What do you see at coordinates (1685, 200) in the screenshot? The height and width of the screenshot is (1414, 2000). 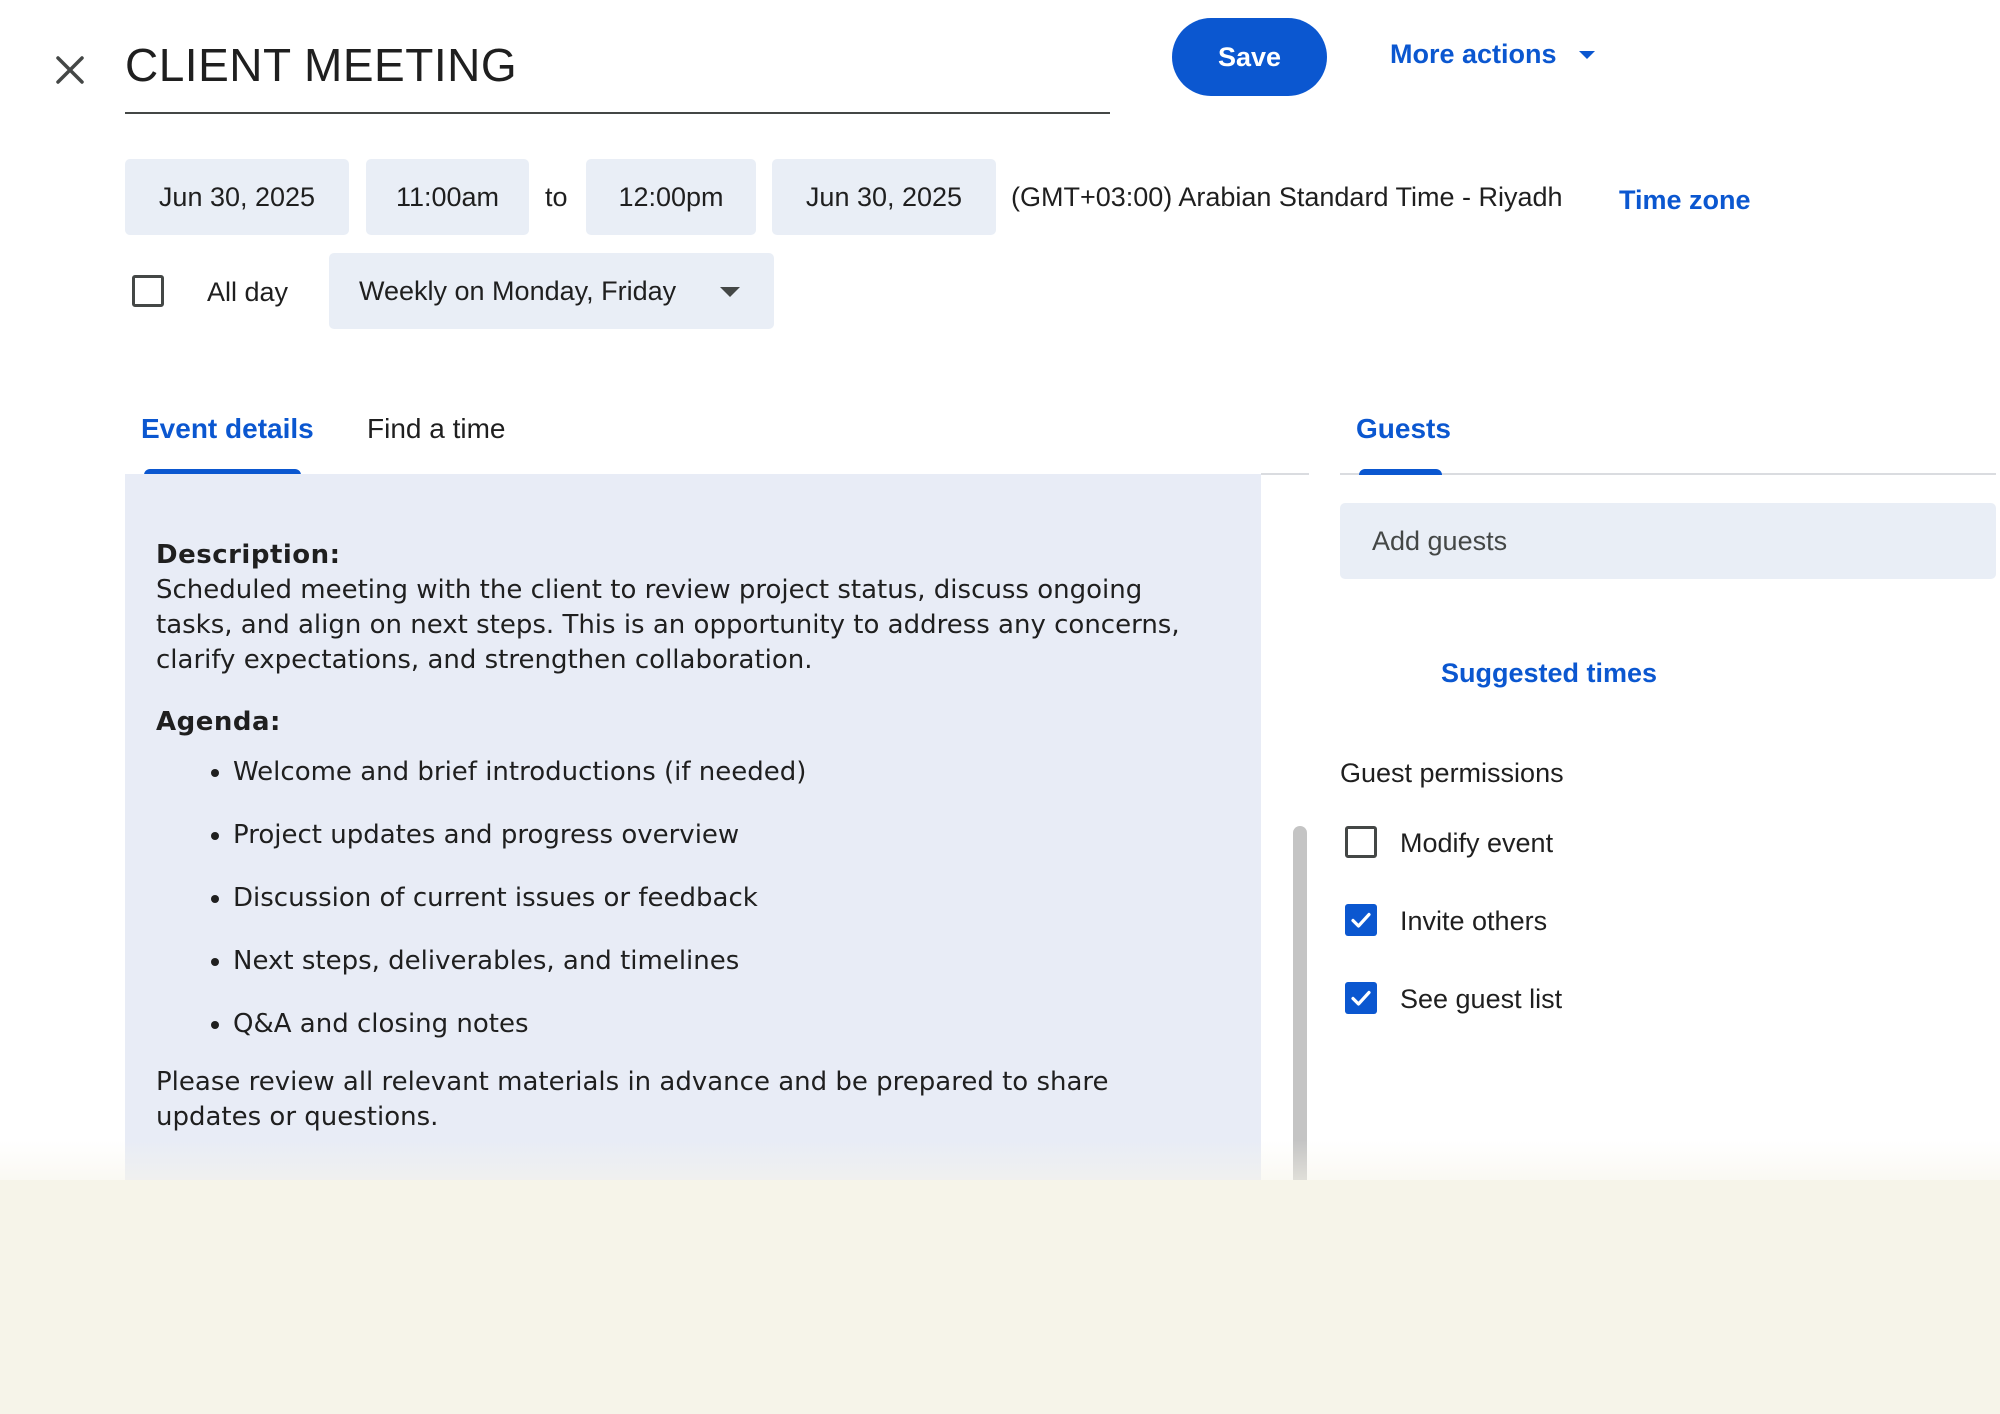 I see `time-zone-link: Time zone` at bounding box center [1685, 200].